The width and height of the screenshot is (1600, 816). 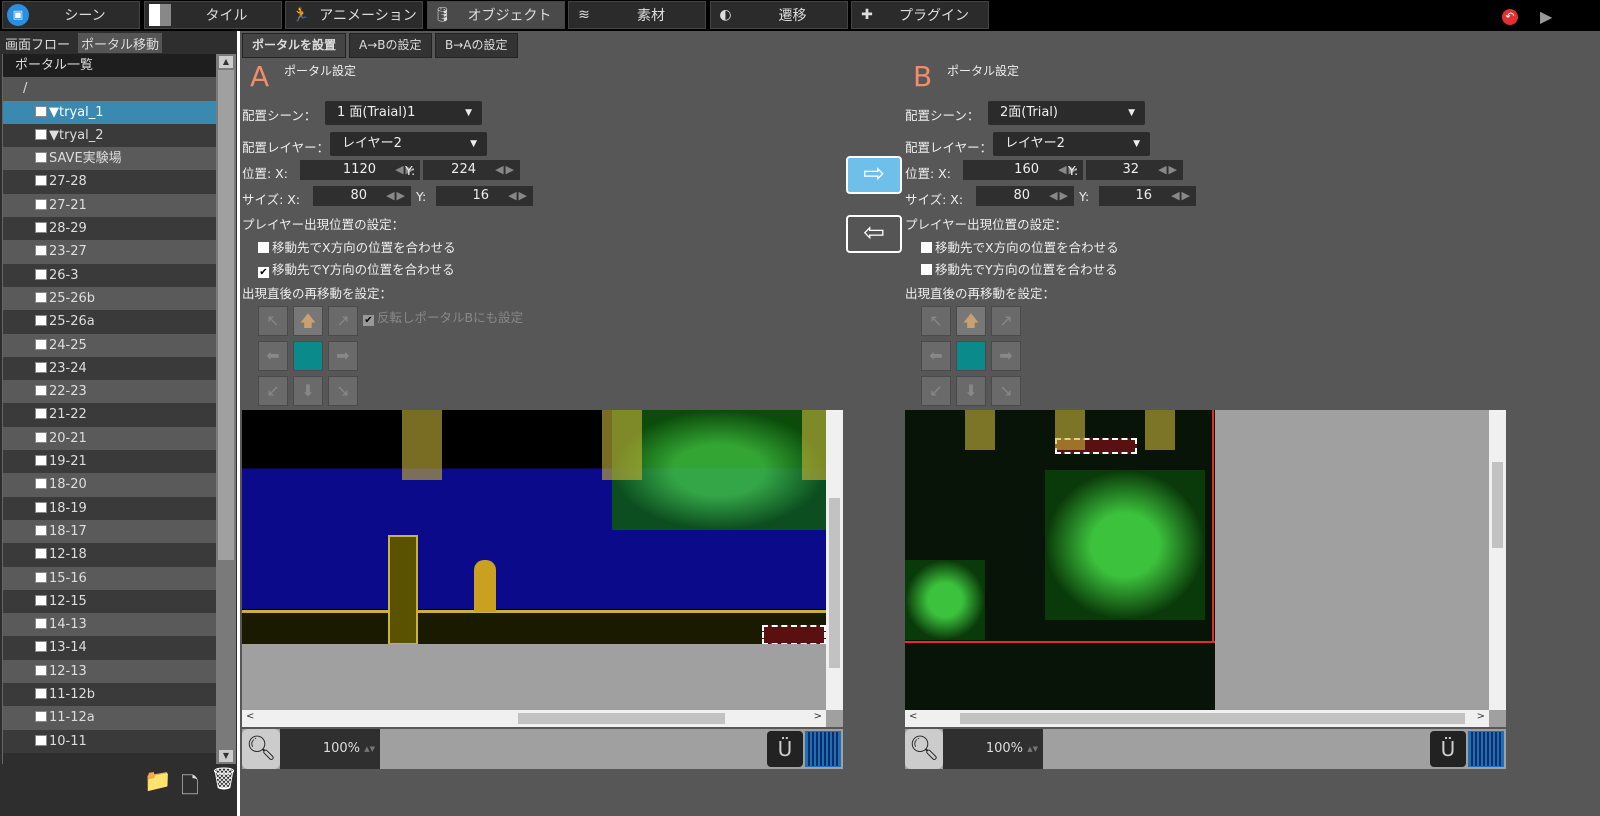 I want to click on list-item: 12-15, so click(x=109, y=601).